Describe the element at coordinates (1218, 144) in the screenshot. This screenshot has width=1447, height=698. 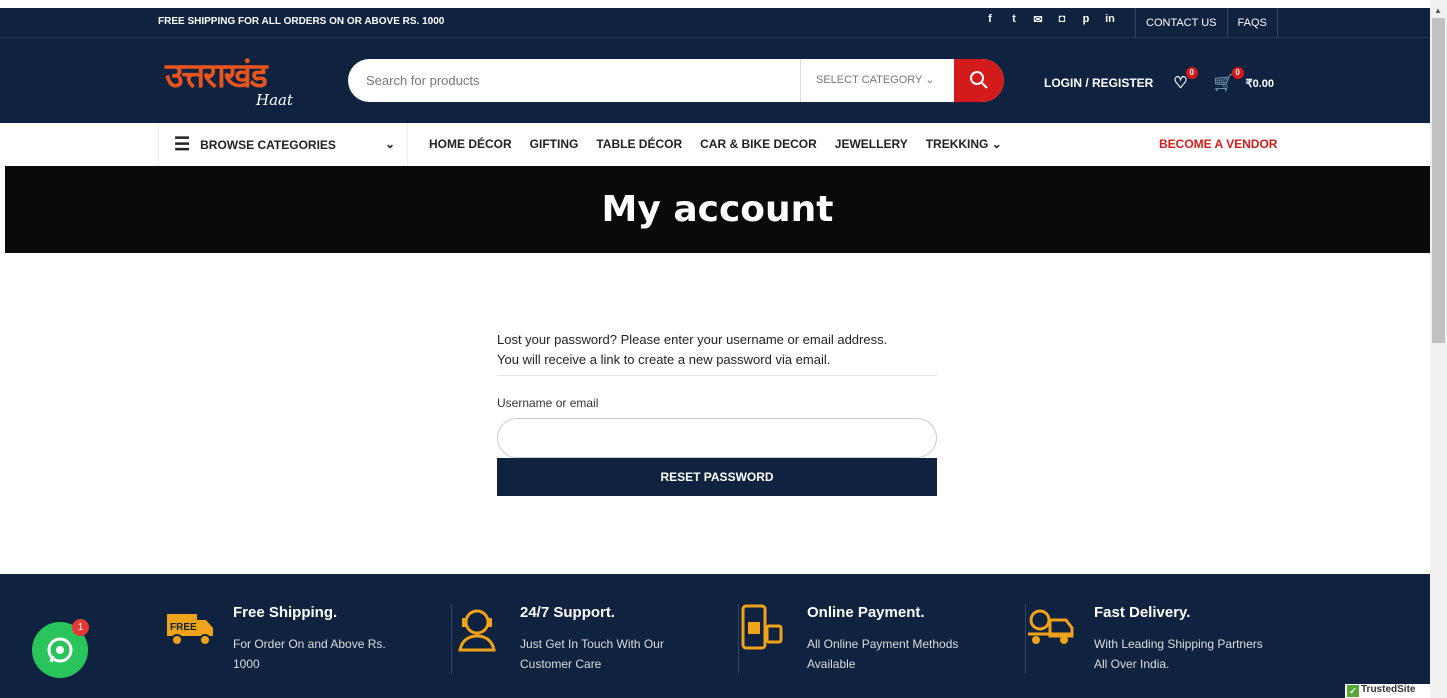
I see `become-vendor-link: BECOME A VENDOR` at that location.